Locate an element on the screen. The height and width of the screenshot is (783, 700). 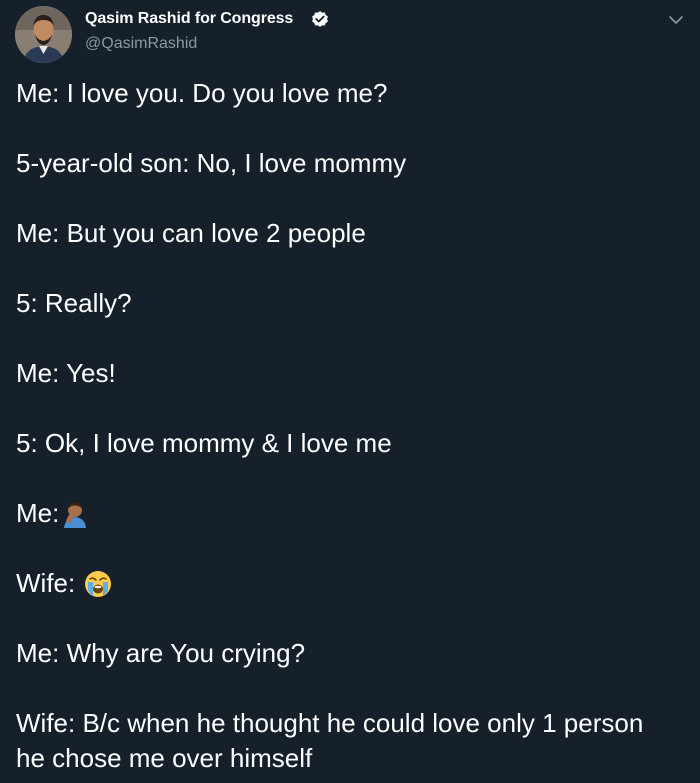
tweet-line-text: Me: is located at coordinates (38, 513).